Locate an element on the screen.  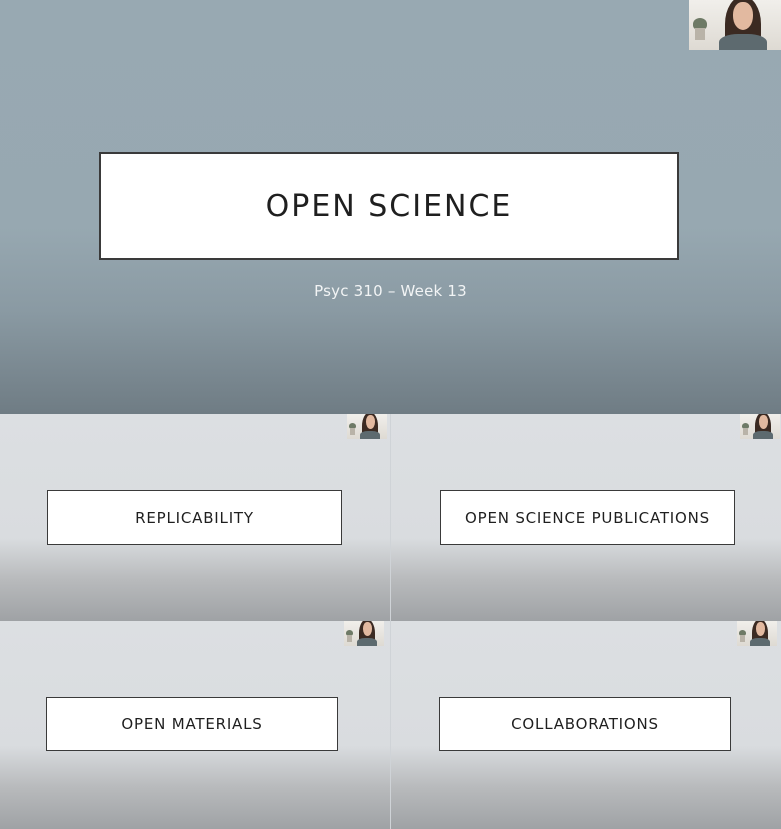
slide-title-box: REPLICABILITY is located at coordinates (194, 517).